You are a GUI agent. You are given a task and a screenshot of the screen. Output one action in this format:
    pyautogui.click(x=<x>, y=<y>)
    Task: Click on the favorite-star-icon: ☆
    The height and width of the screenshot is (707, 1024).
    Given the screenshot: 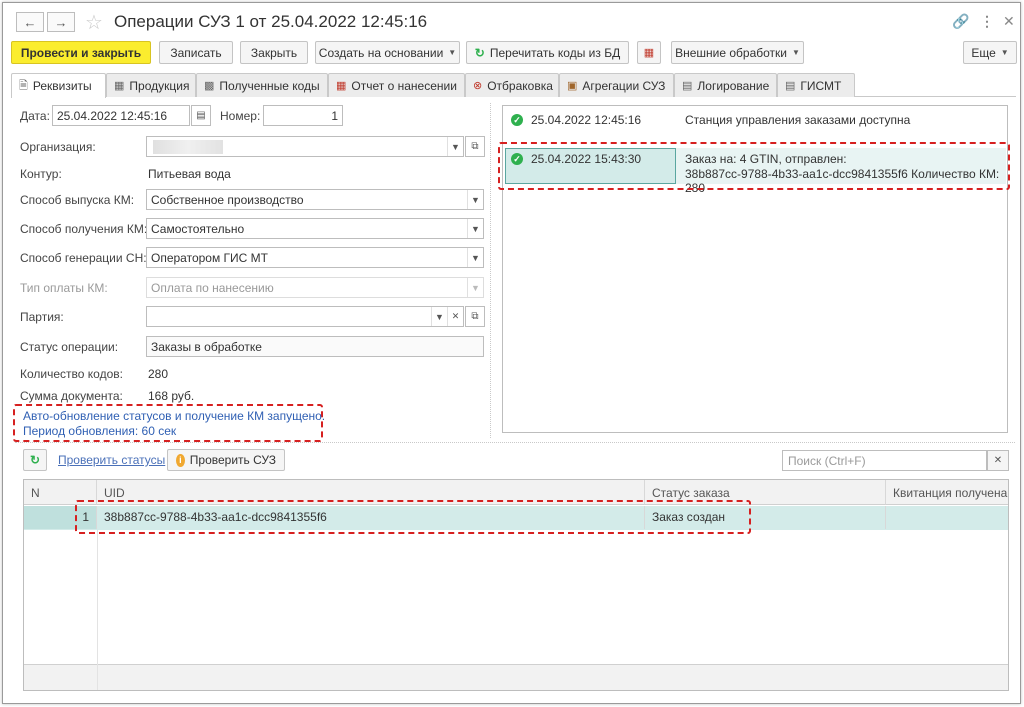 What is the action you would take?
    pyautogui.click(x=94, y=22)
    